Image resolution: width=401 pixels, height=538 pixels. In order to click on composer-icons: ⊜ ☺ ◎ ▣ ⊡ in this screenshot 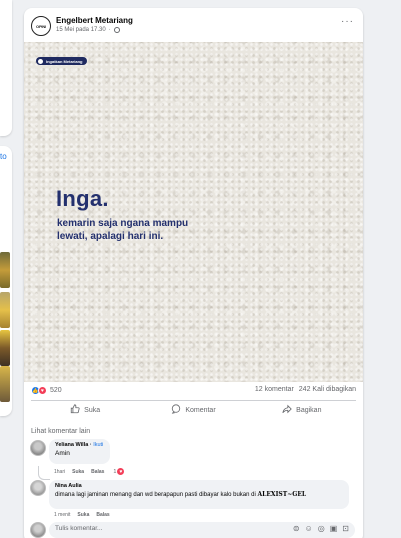, I will do `click(321, 528)`.